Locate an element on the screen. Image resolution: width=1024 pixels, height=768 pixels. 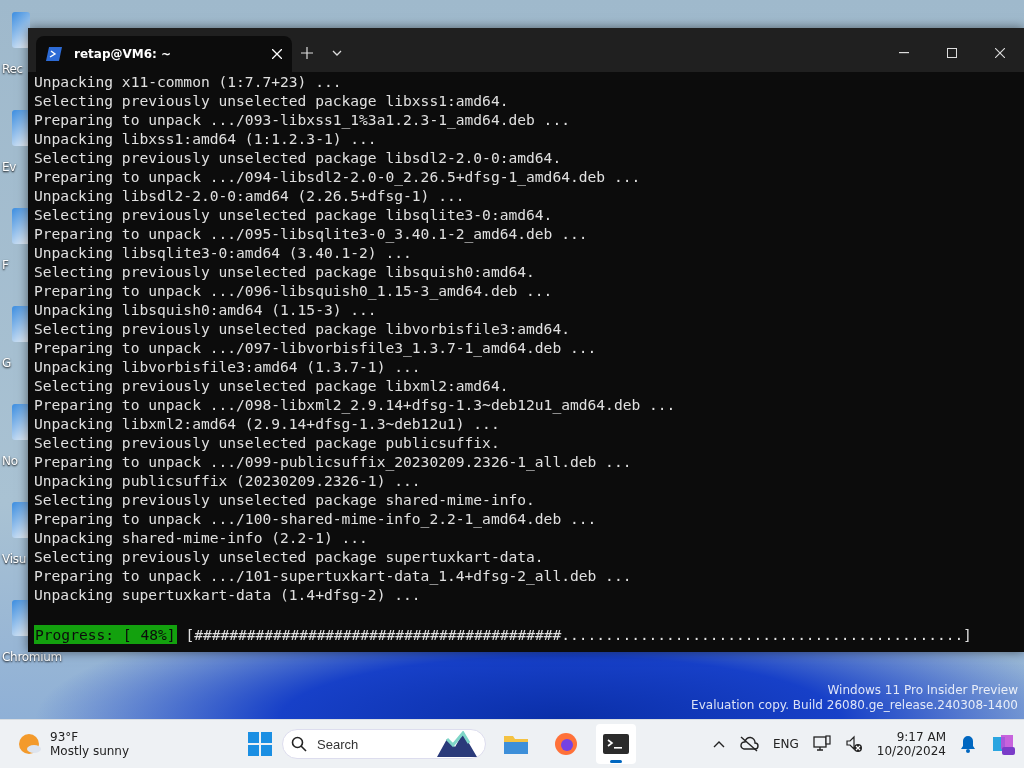
terminal-output-line: Selecting previously unselected package libsquish0:amd64. is located at coordinates (285, 271).